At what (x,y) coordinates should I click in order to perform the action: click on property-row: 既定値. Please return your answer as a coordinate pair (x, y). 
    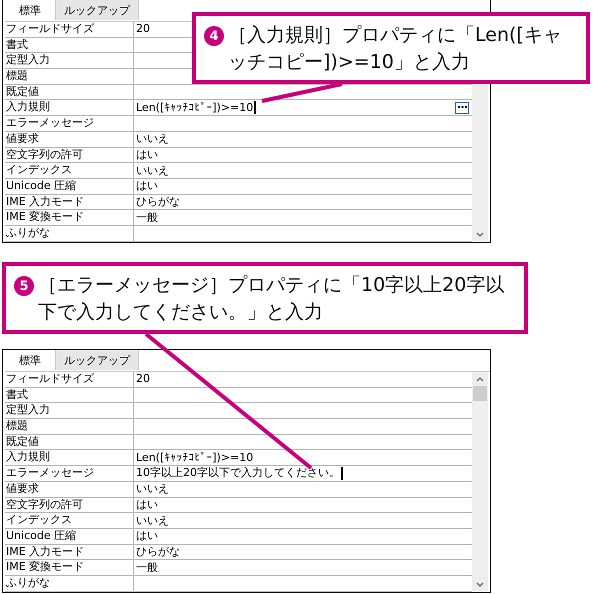
    Looking at the image, I should click on (238, 442).